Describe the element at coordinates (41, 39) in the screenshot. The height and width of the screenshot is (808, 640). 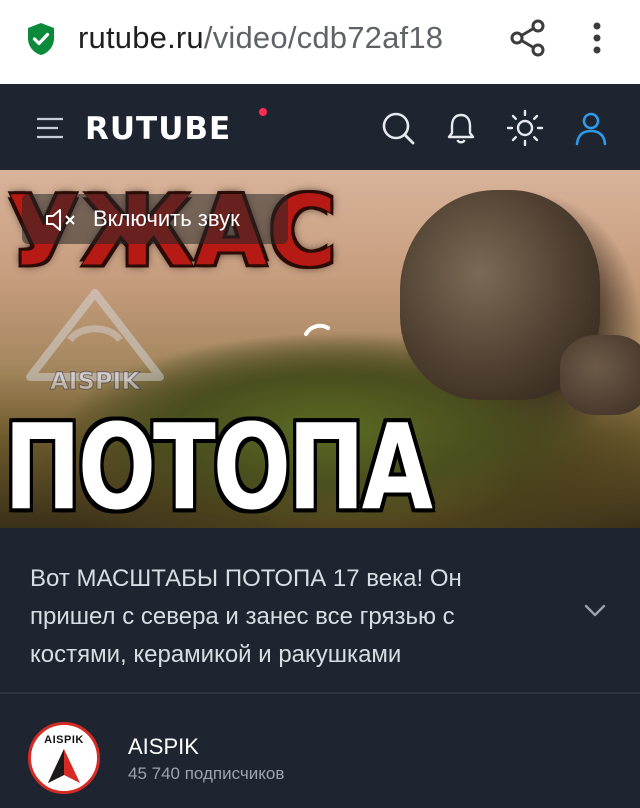
I see `secure-shield-icon` at that location.